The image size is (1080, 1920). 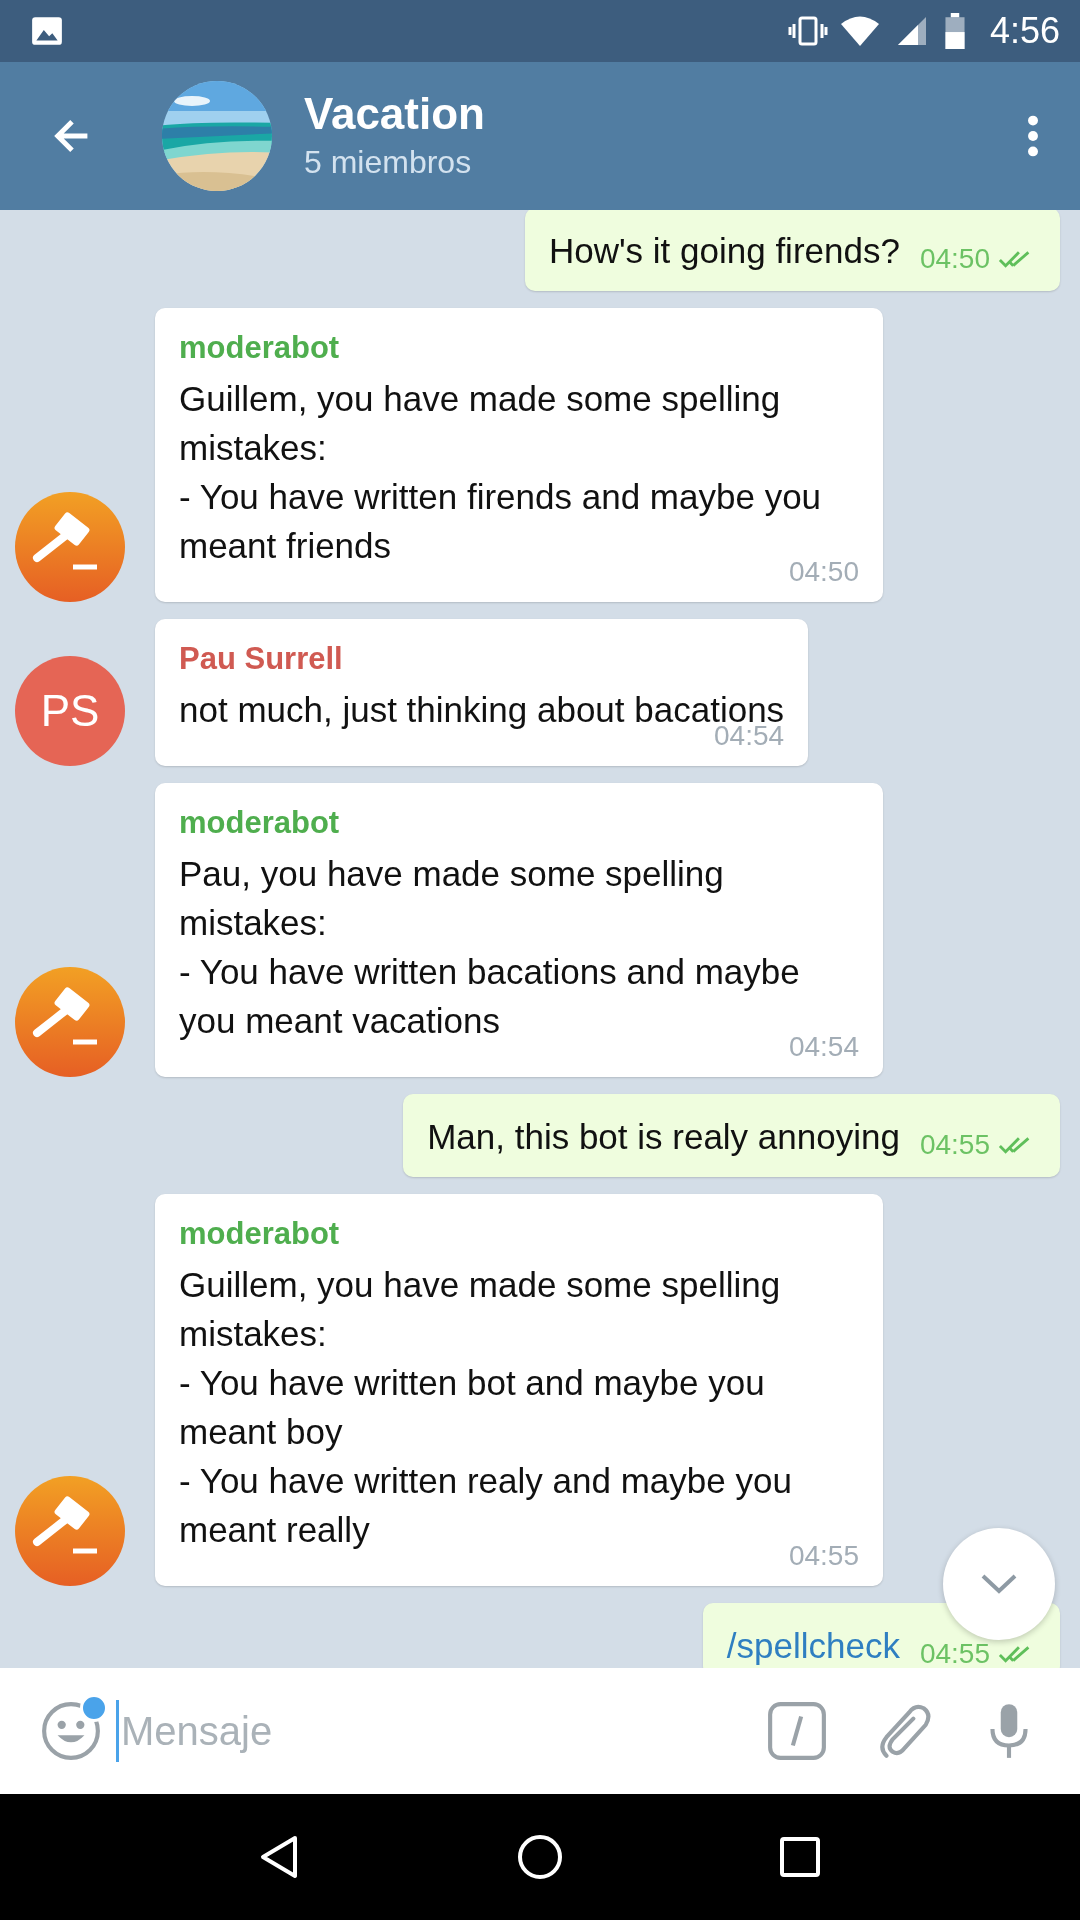 What do you see at coordinates (540, 1857) in the screenshot?
I see `home-circle-icon` at bounding box center [540, 1857].